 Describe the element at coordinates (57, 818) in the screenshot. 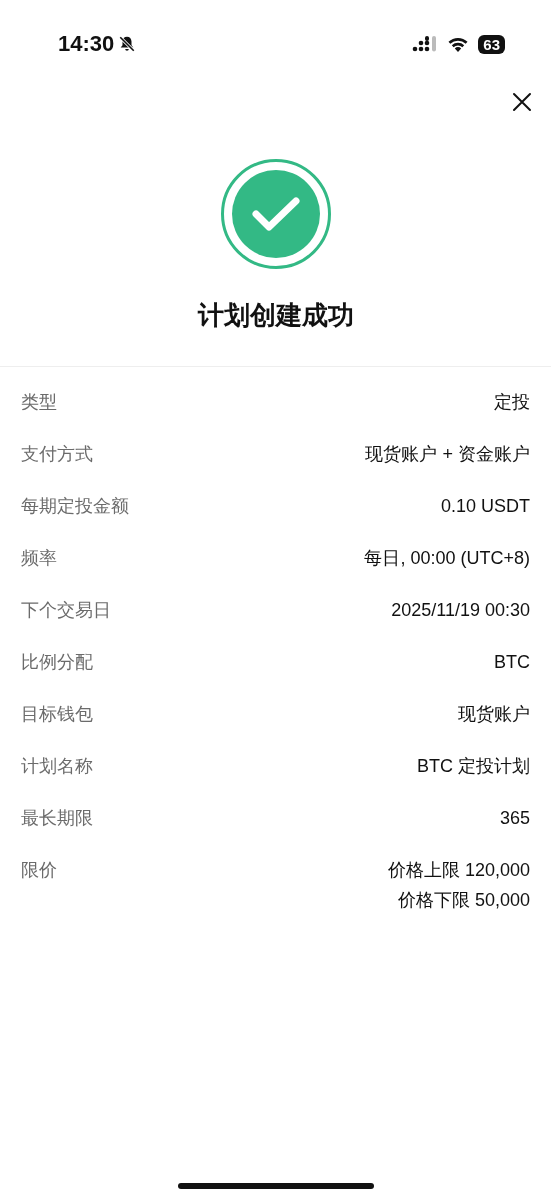

I see `detail-label: 最长期限` at that location.